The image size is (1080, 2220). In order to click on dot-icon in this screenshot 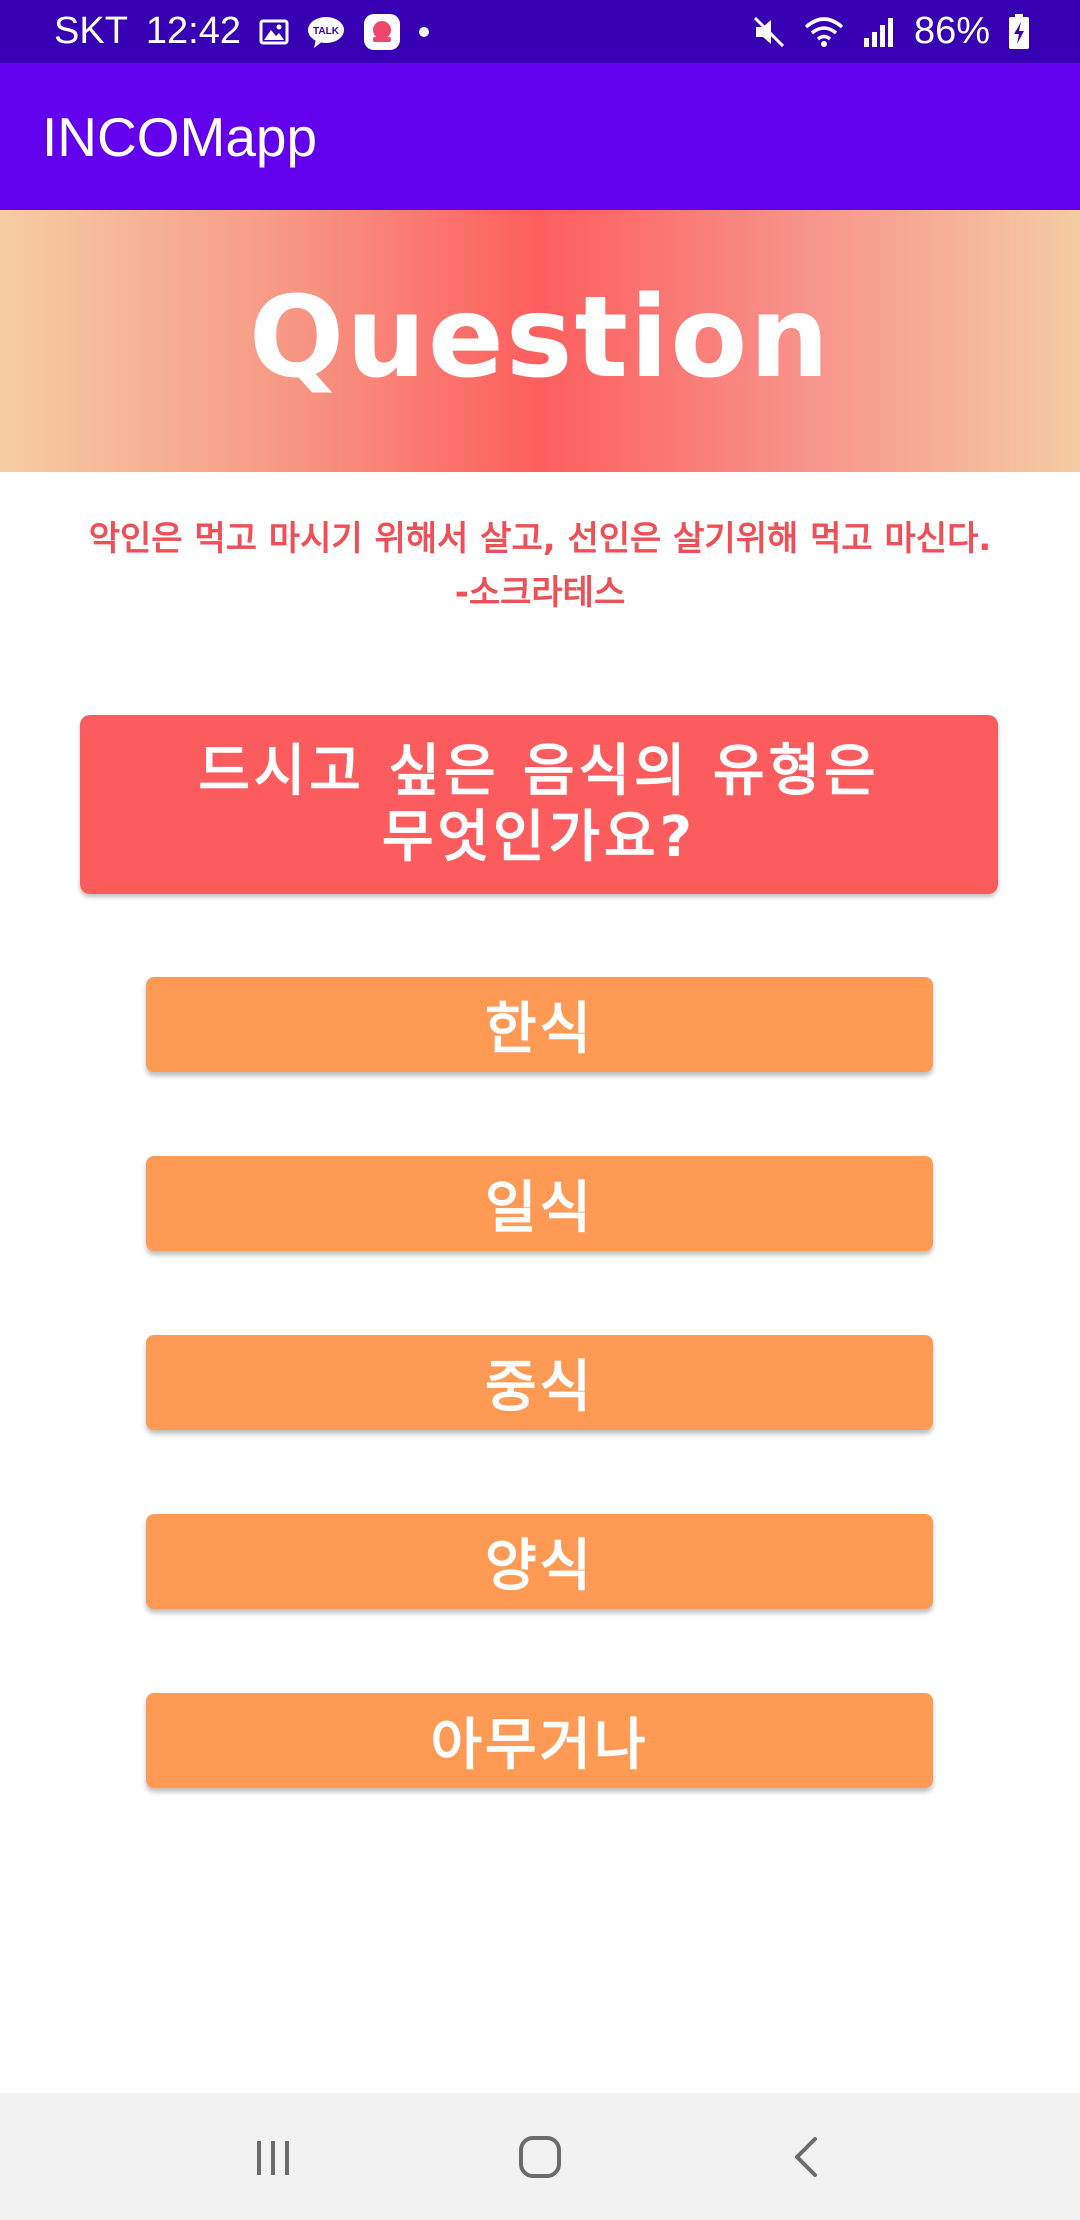, I will do `click(424, 31)`.